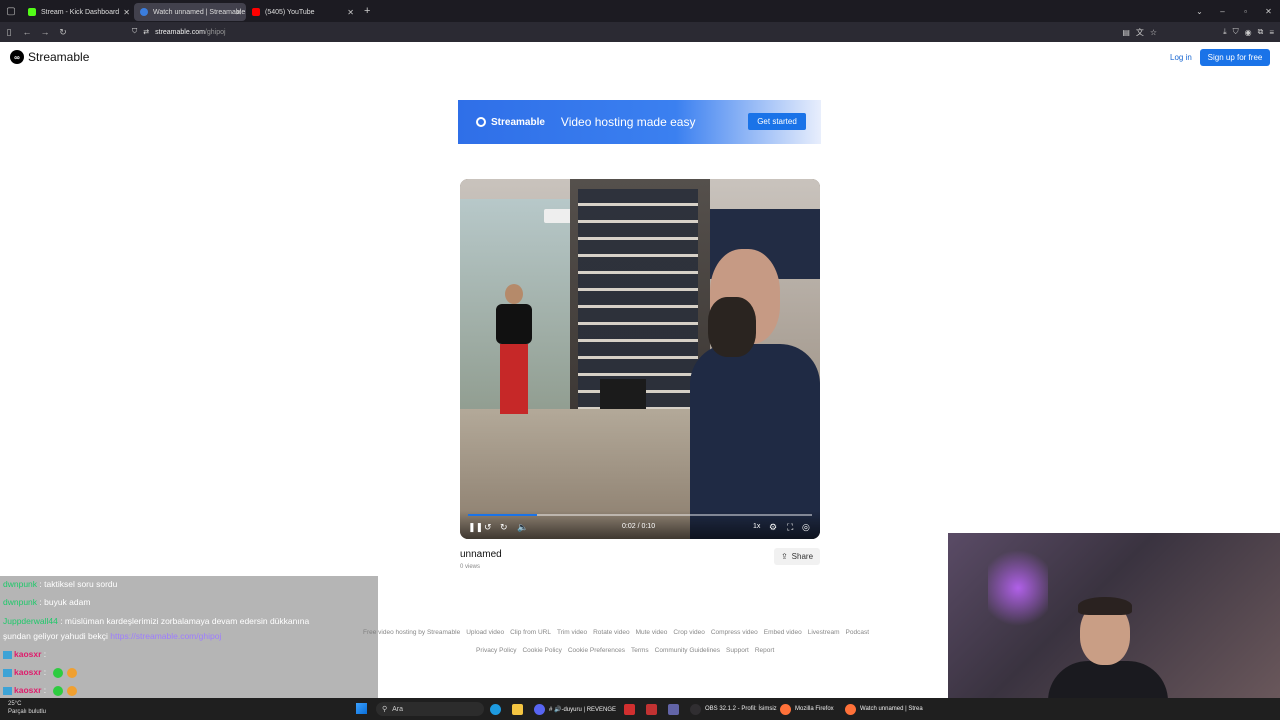 The image size is (1280, 720). Describe the element at coordinates (541, 650) in the screenshot. I see `footer-link: Cookie Policy` at that location.